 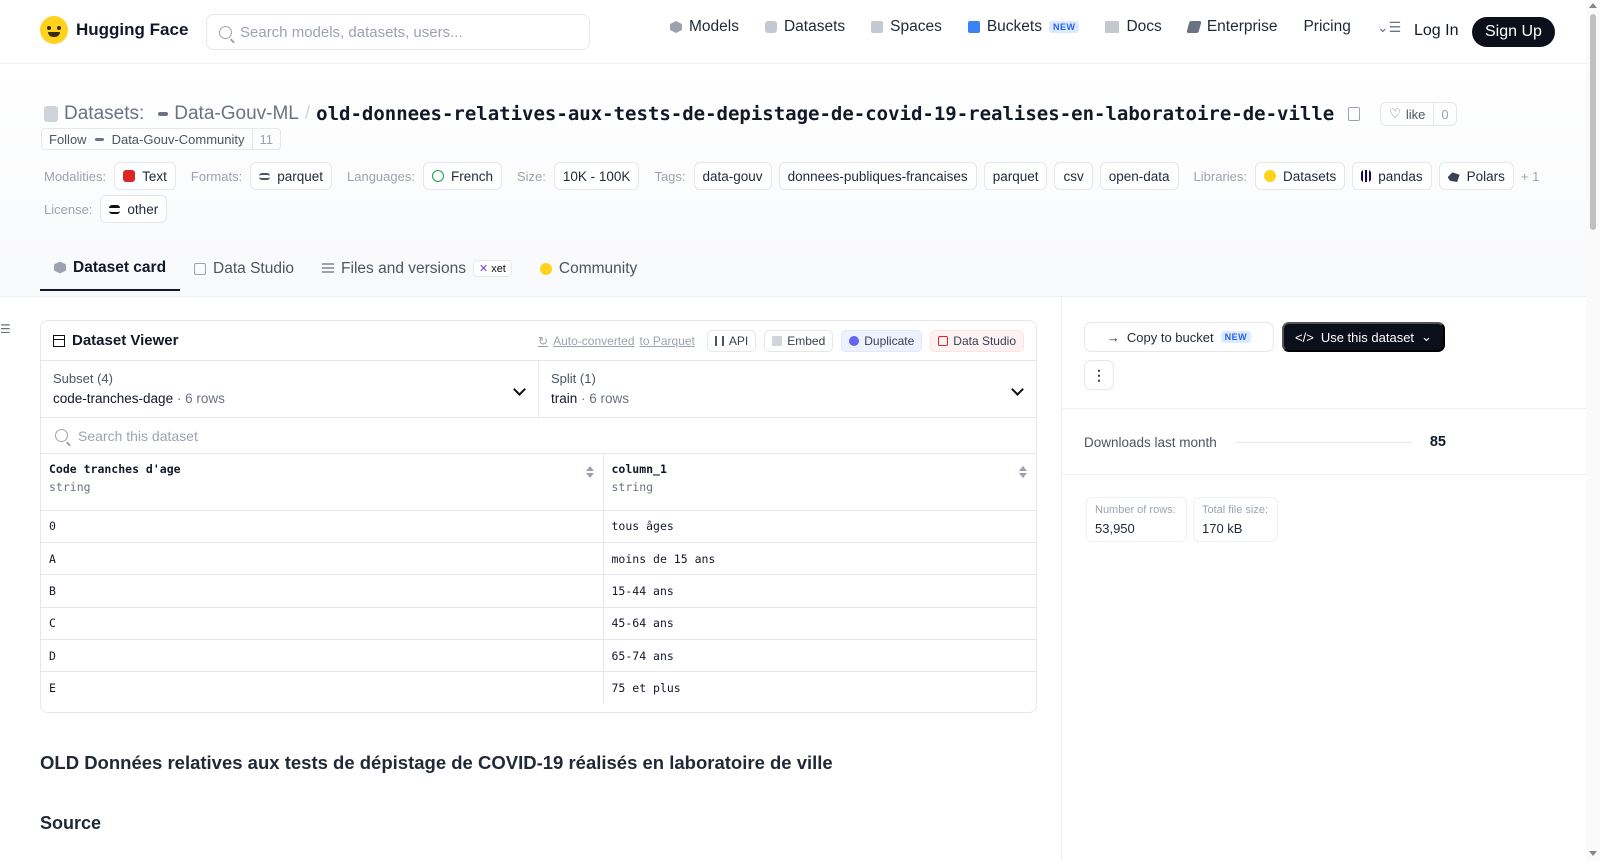 What do you see at coordinates (596, 176) in the screenshot?
I see `tag-size: 10K - 100K` at bounding box center [596, 176].